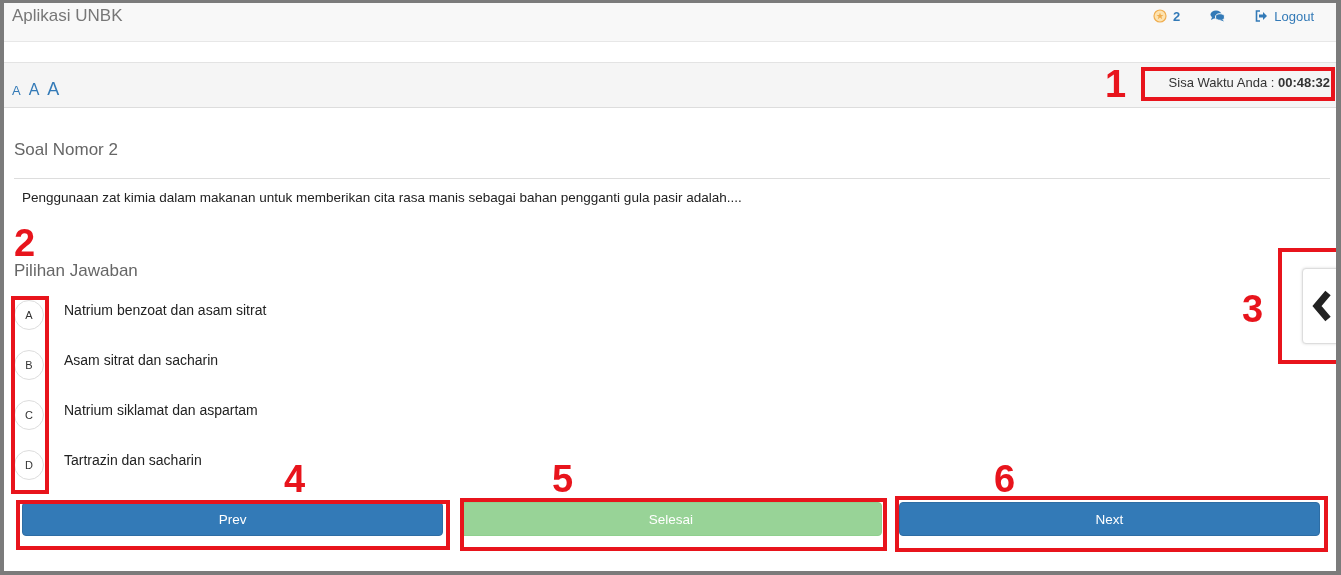  Describe the element at coordinates (1249, 82) in the screenshot. I see `time-remaining: Sisa Waktu Anda : 00:48:32` at that location.